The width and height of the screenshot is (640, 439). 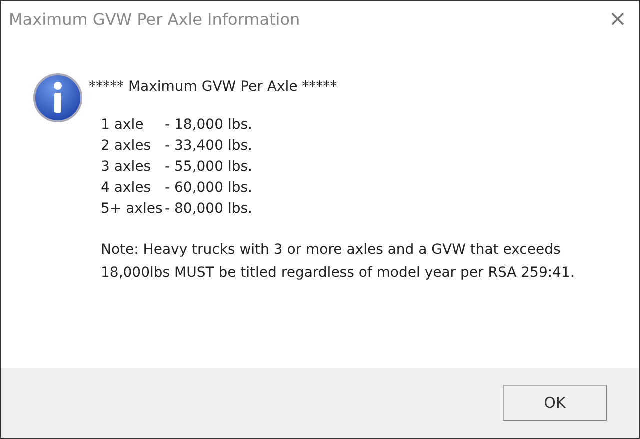 I want to click on weight-limit: - 60,000 lbs., so click(x=208, y=188).